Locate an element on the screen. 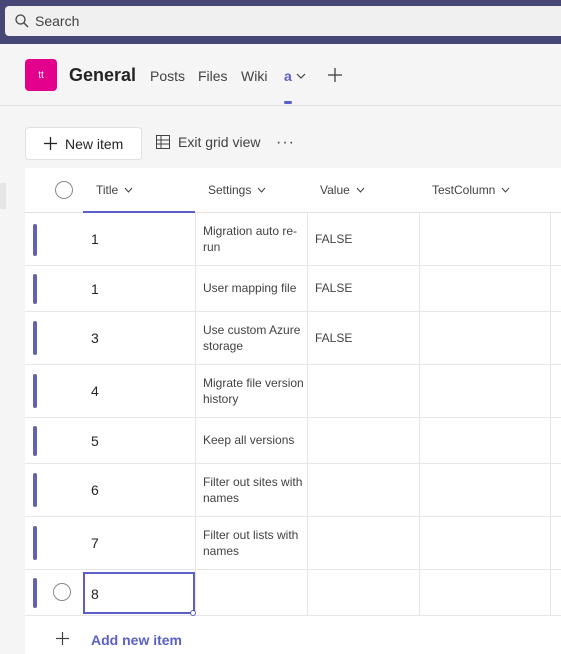 The image size is (561, 654). top-bar: Search is located at coordinates (280, 22).